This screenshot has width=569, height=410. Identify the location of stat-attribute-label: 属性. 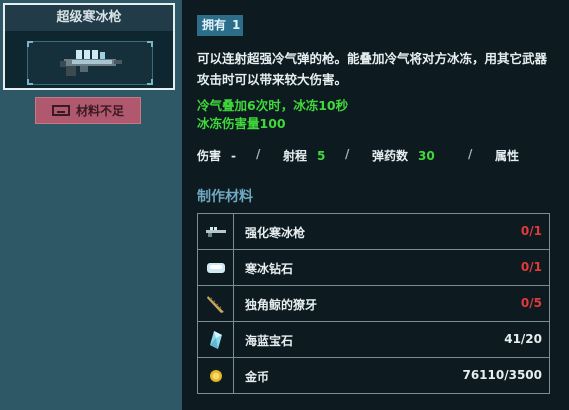
(507, 156).